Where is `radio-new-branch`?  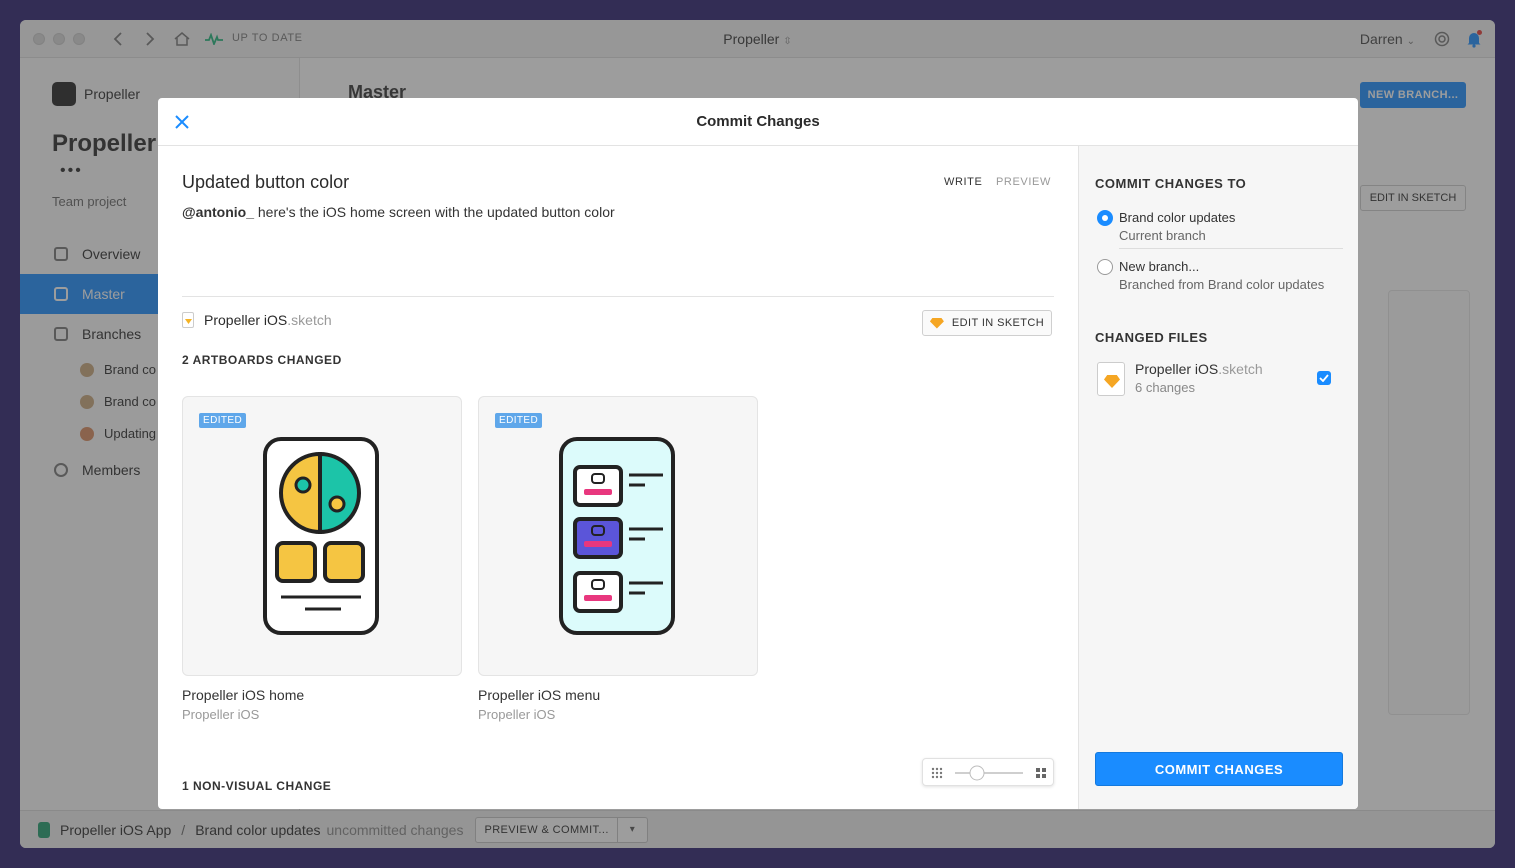 radio-new-branch is located at coordinates (1105, 267).